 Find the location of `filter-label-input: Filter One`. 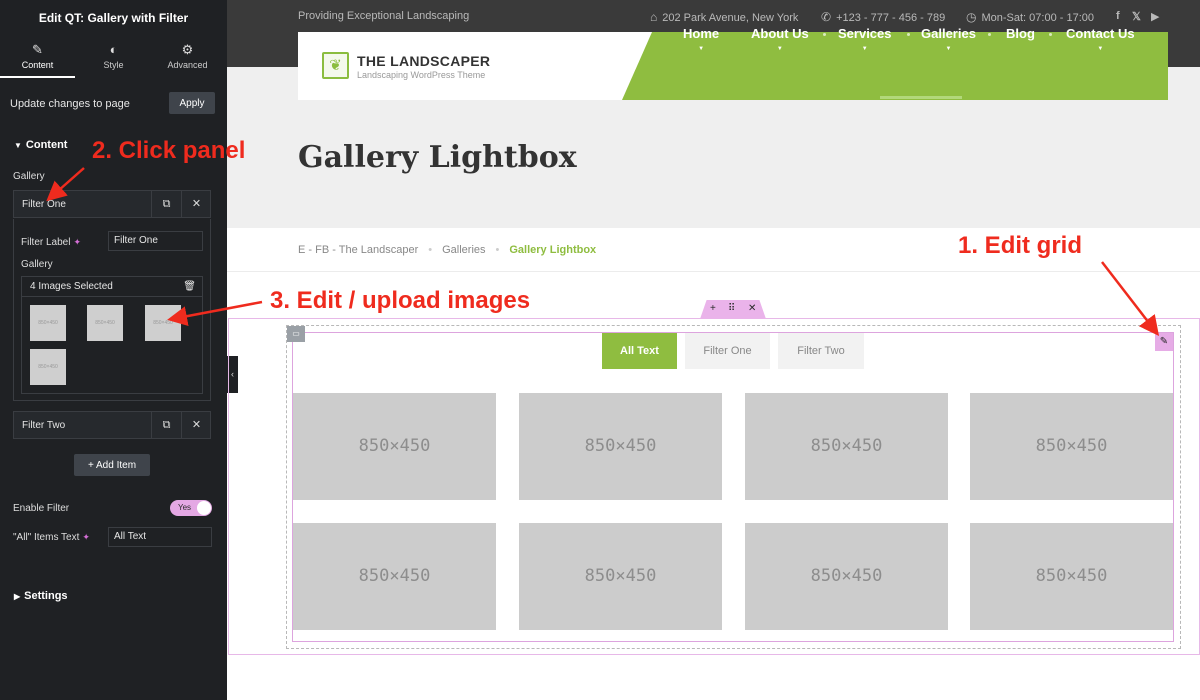

filter-label-input: Filter One is located at coordinates (155, 241).